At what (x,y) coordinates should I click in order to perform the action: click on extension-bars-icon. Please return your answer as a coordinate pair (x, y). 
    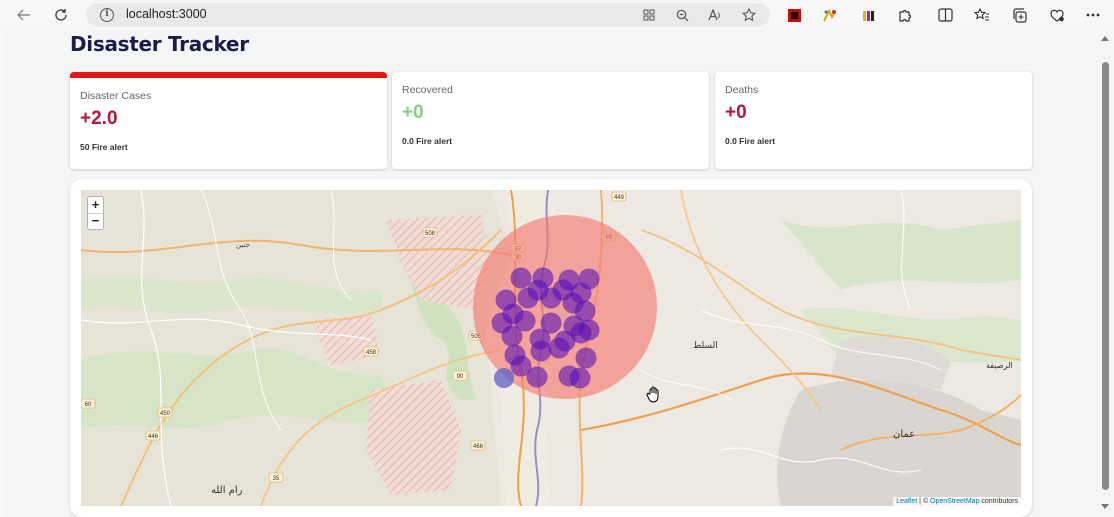
    Looking at the image, I should click on (868, 15).